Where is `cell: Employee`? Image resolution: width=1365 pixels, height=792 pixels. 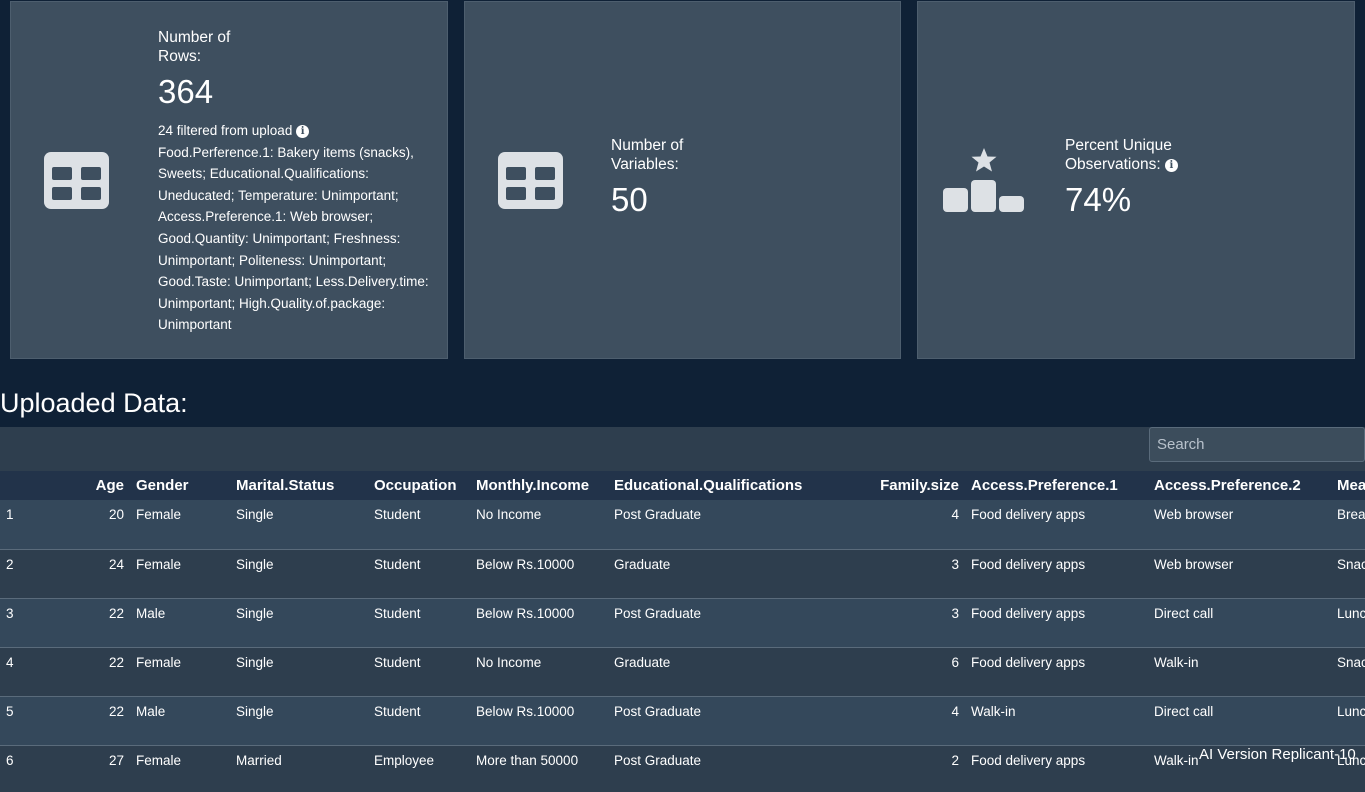 cell: Employee is located at coordinates (419, 768).